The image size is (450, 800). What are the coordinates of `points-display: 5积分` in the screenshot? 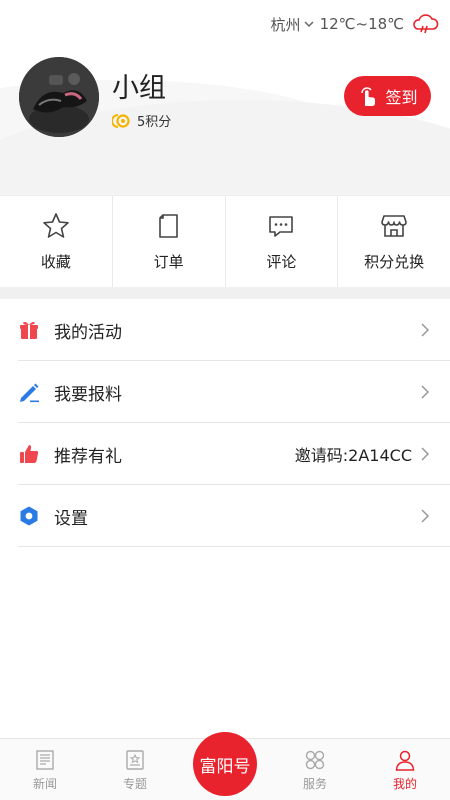 It's located at (141, 120).